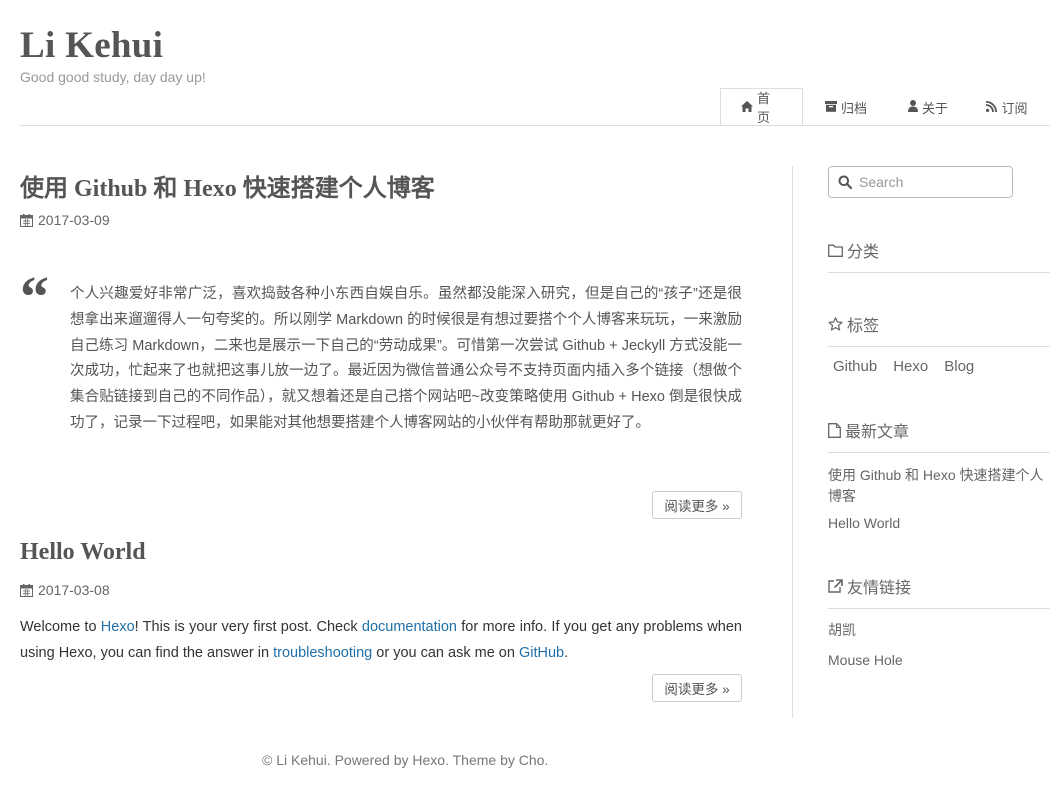 This screenshot has height=795, width=1062. Describe the element at coordinates (863, 326) in the screenshot. I see `tags-title: 标签` at that location.